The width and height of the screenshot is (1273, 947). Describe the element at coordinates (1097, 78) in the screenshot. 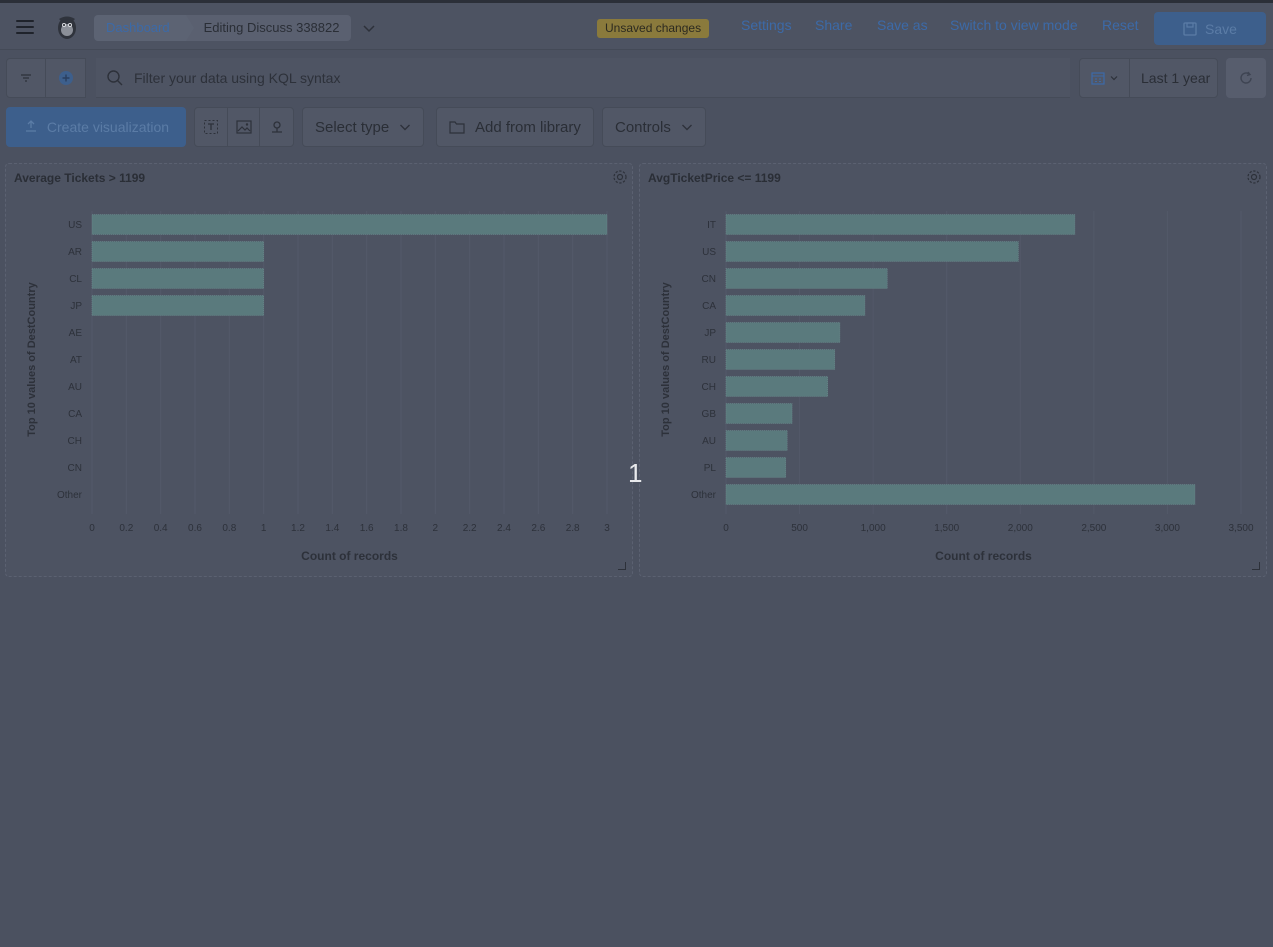

I see `calendar-icon` at that location.